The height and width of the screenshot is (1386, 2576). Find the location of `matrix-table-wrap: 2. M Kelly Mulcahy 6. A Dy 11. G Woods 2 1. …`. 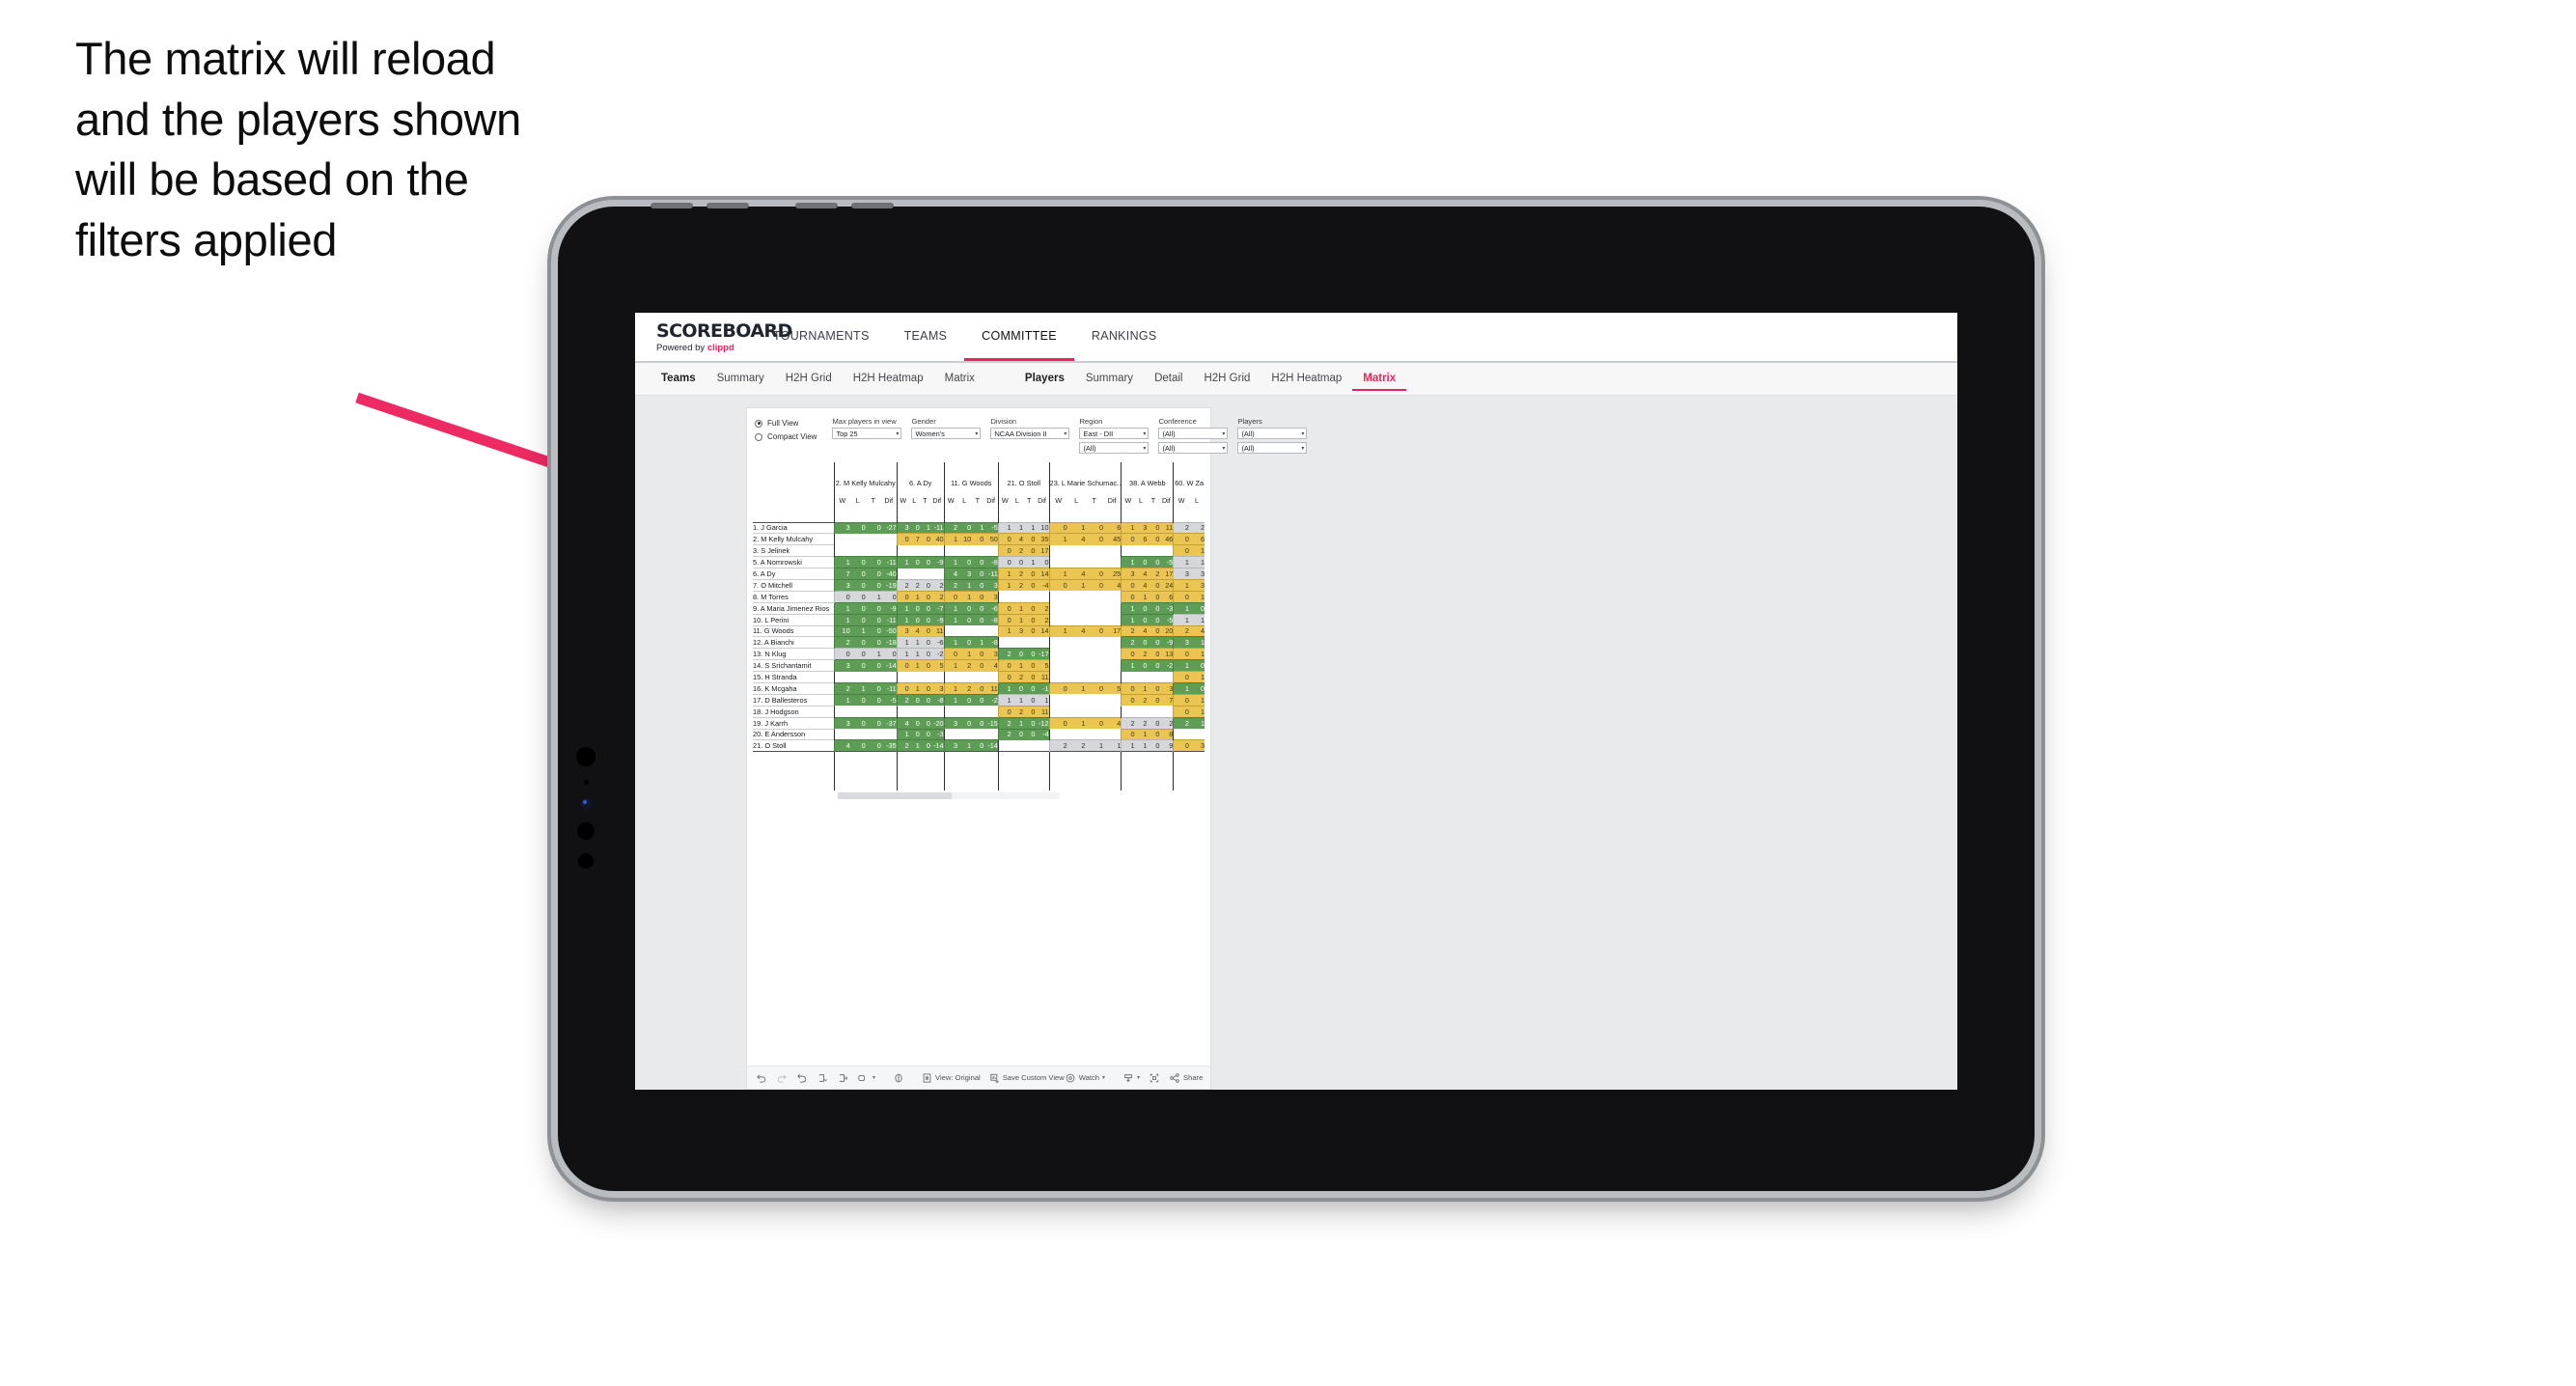

matrix-table-wrap: 2. M Kelly Mulcahy 6. A Dy 11. G Woods 2 1. … is located at coordinates (978, 631).